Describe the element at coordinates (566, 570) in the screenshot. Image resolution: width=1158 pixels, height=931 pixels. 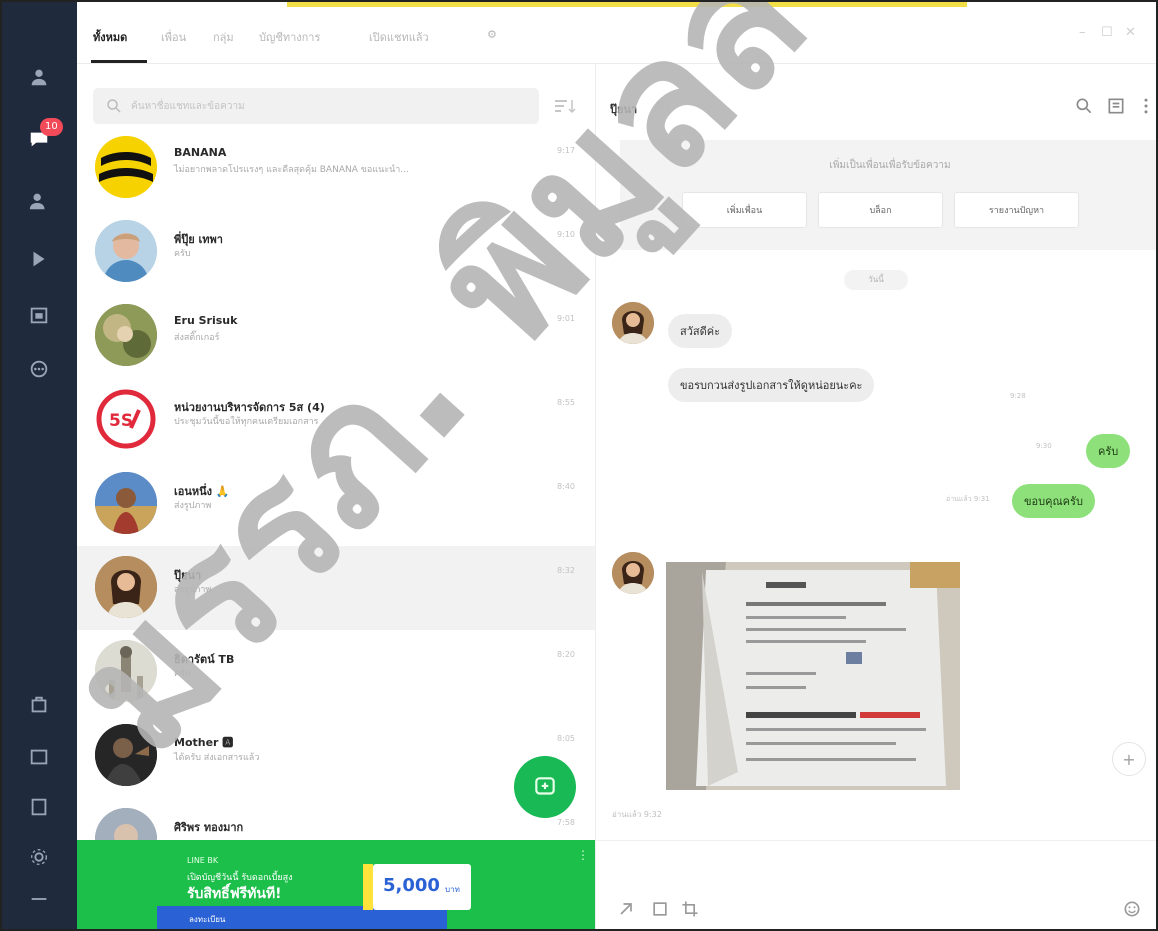
I see `chat-time: 8:32` at that location.